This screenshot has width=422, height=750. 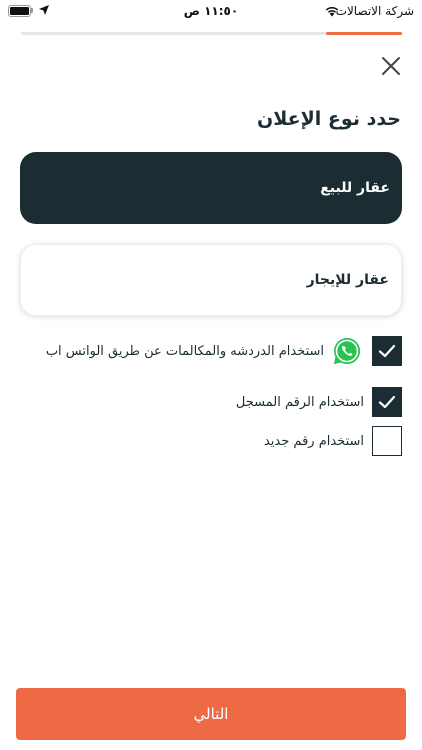 What do you see at coordinates (211, 188) in the screenshot?
I see `option-sale-card: عقار للبيع` at bounding box center [211, 188].